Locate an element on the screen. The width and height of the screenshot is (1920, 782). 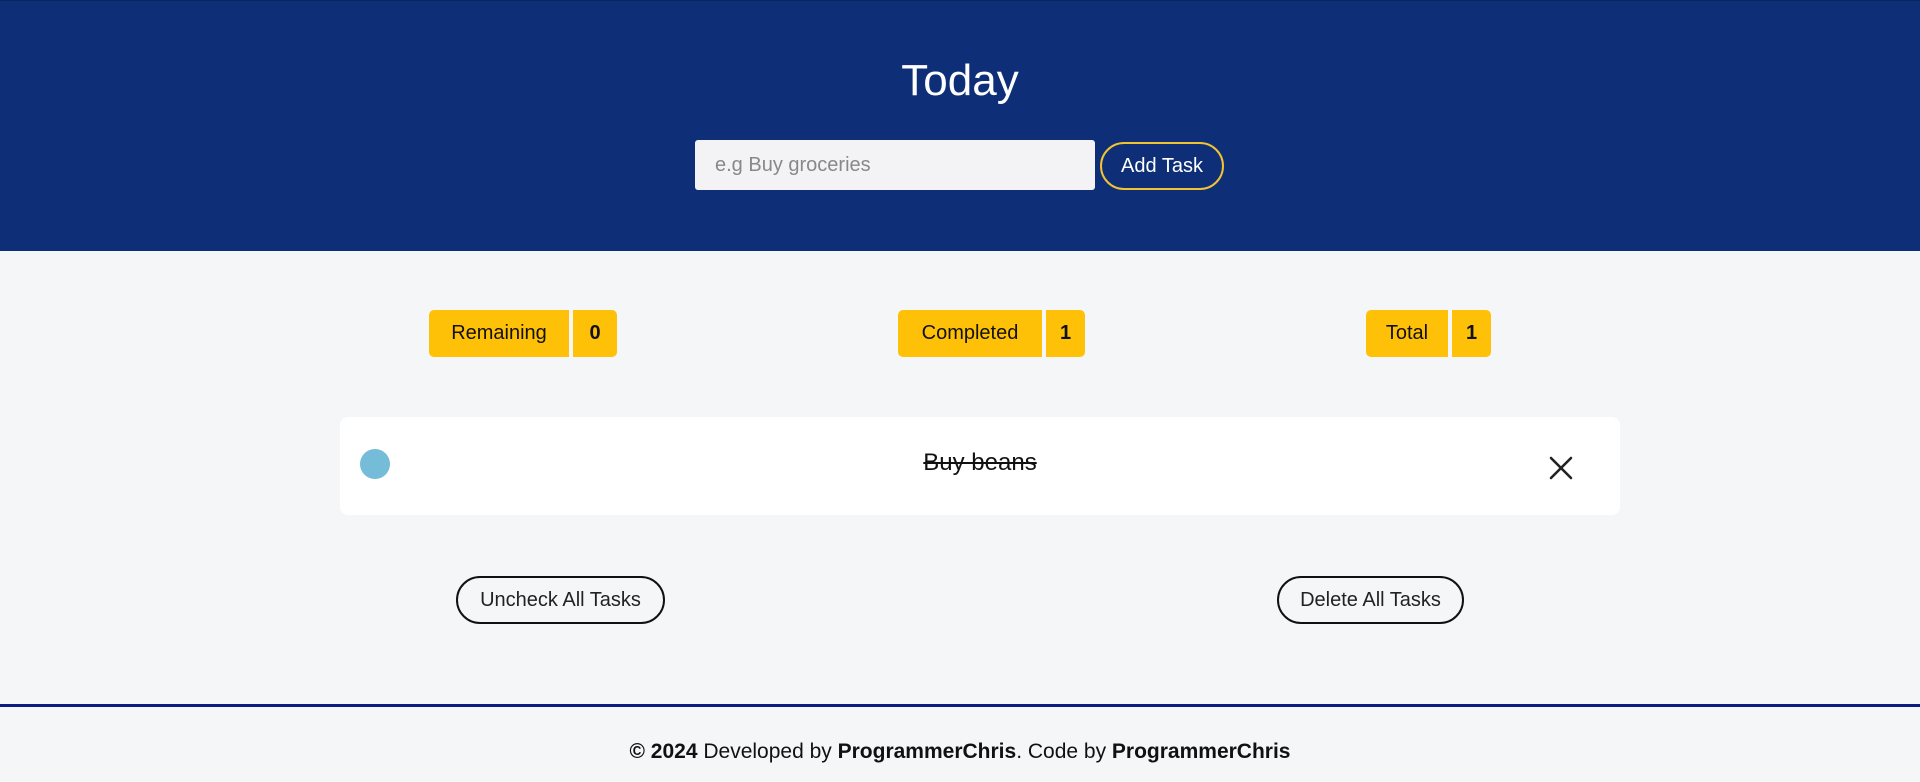
add-task-button: Add Task is located at coordinates (1162, 166).